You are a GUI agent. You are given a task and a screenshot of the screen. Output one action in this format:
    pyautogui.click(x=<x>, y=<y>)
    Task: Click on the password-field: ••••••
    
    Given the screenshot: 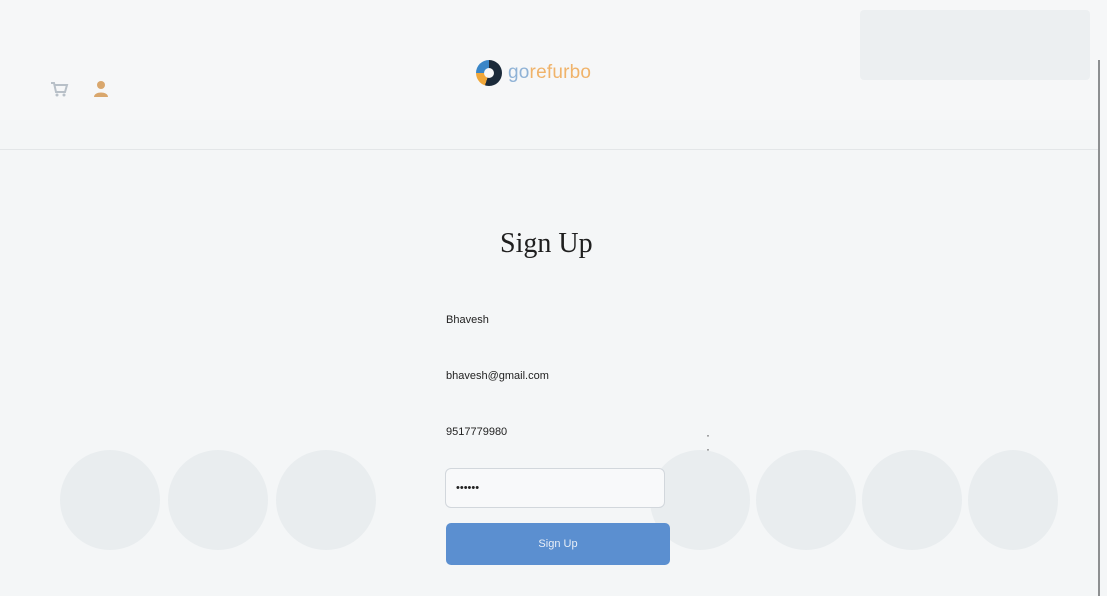 What is the action you would take?
    pyautogui.click(x=555, y=488)
    